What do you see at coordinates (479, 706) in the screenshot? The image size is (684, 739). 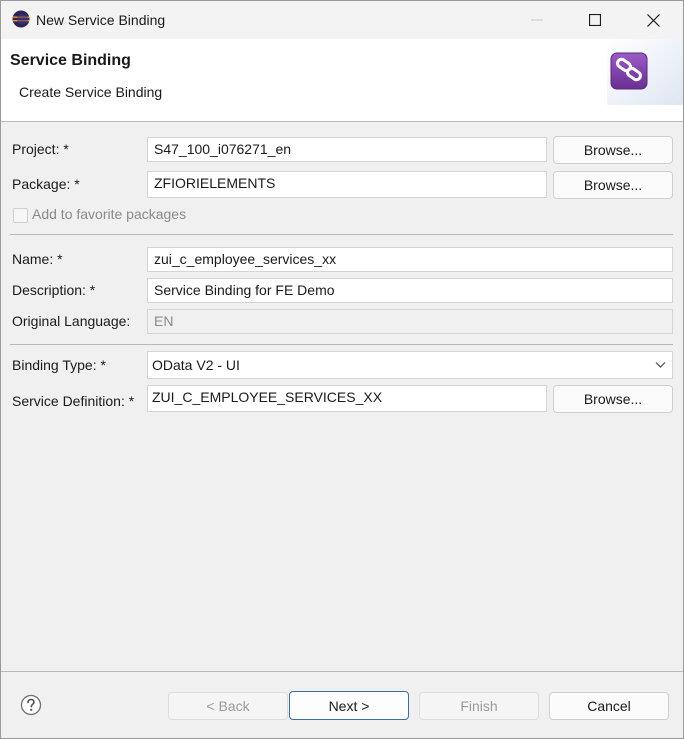 I see `finish-button: Finish` at bounding box center [479, 706].